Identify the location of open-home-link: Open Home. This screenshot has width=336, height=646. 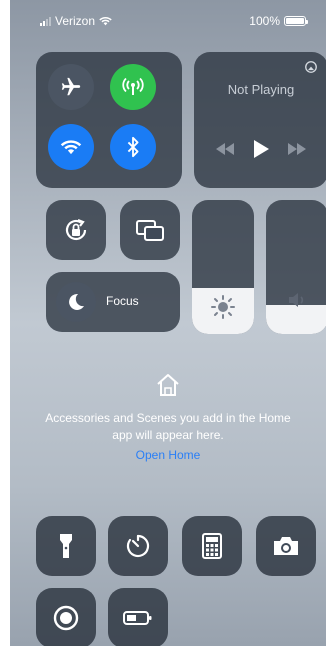
(168, 455).